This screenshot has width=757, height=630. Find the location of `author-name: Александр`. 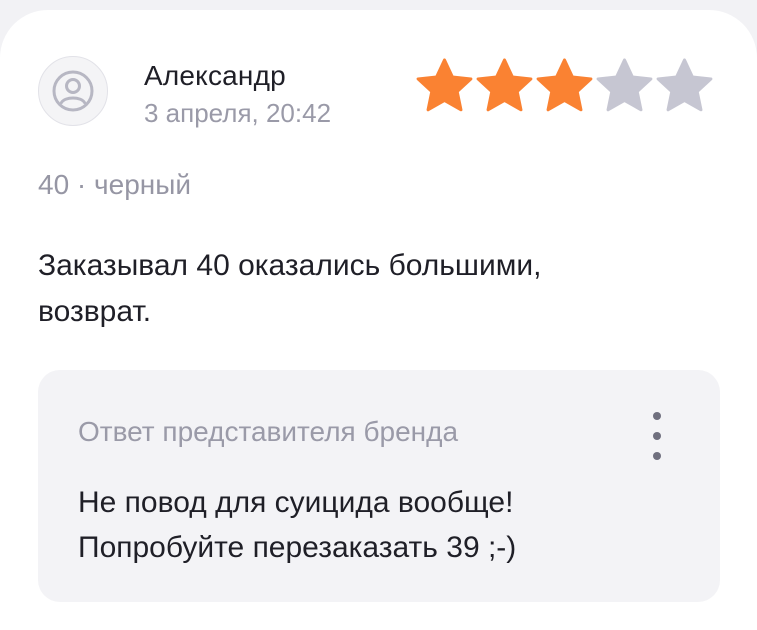

author-name: Александр is located at coordinates (215, 76).